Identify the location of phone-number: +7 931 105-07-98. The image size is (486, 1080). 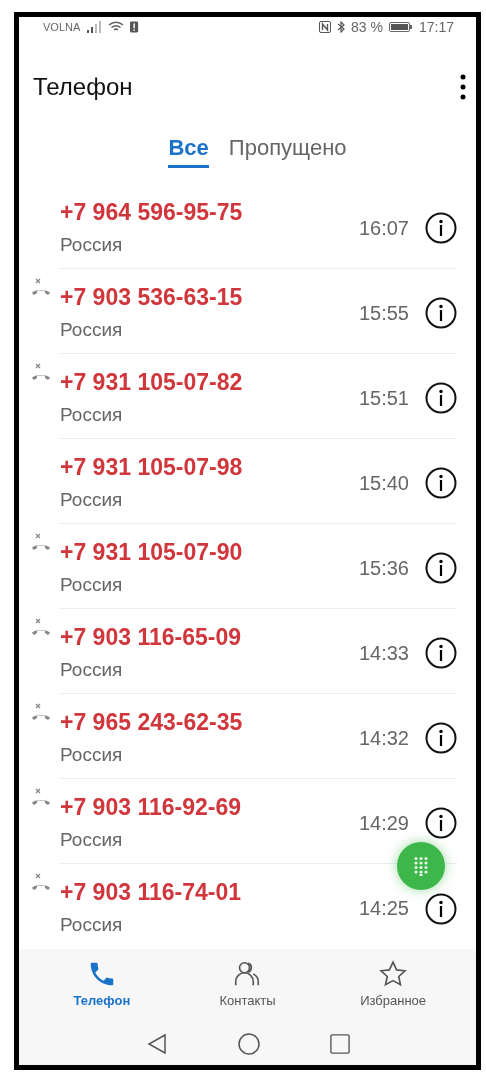
(152, 467).